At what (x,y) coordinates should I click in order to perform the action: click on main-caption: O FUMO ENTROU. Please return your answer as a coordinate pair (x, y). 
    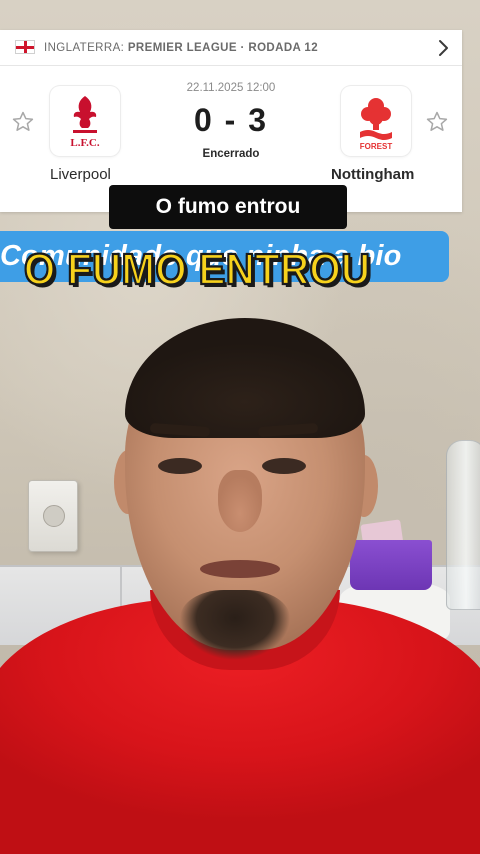
    Looking at the image, I should click on (197, 270).